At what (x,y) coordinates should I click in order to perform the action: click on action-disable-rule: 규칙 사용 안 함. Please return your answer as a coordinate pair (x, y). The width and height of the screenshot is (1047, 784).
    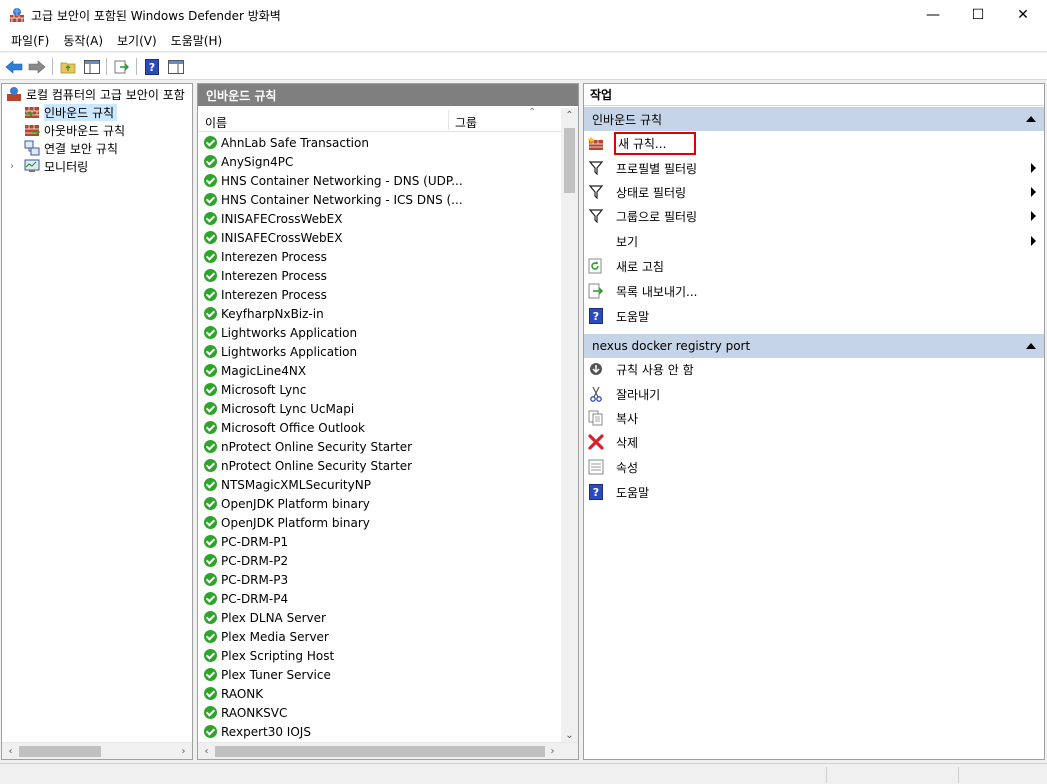
    Looking at the image, I should click on (815, 369).